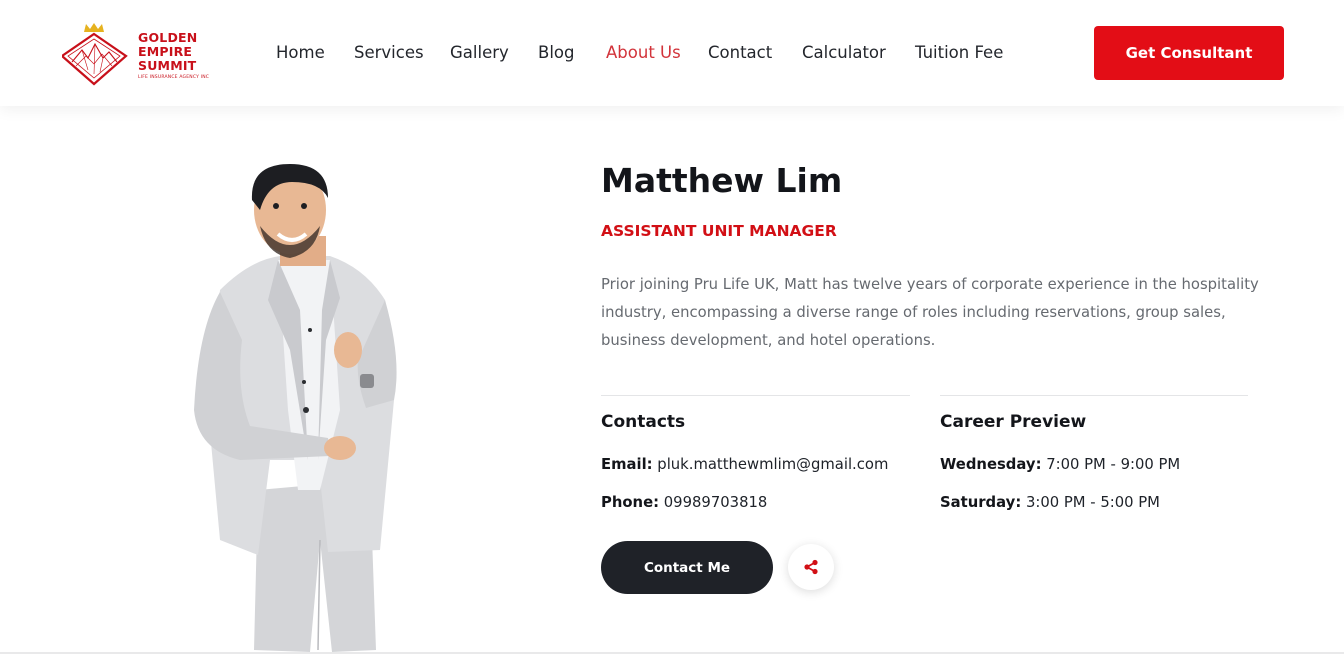 The height and width of the screenshot is (656, 1344). Describe the element at coordinates (300, 53) in the screenshot. I see `nav-home: Home` at that location.